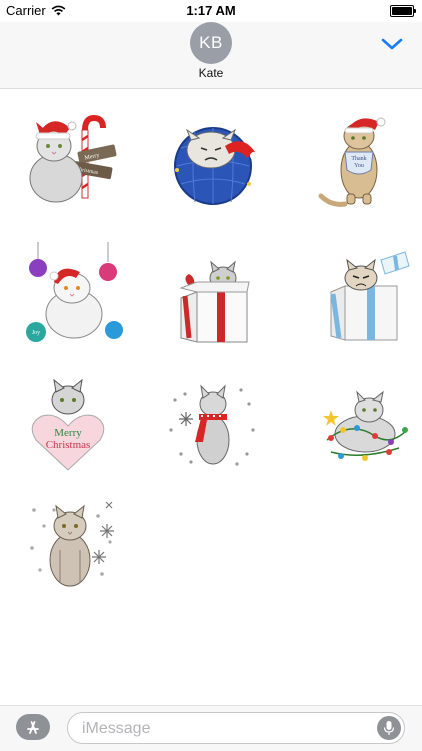 The width and height of the screenshot is (422, 751). What do you see at coordinates (74, 545) in the screenshot?
I see `sticker-fluffy-cat-snowflakes` at bounding box center [74, 545].